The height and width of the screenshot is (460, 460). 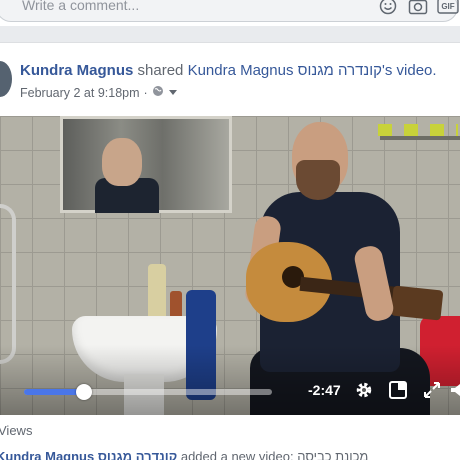 I want to click on fullscreen-icon, so click(x=432, y=390).